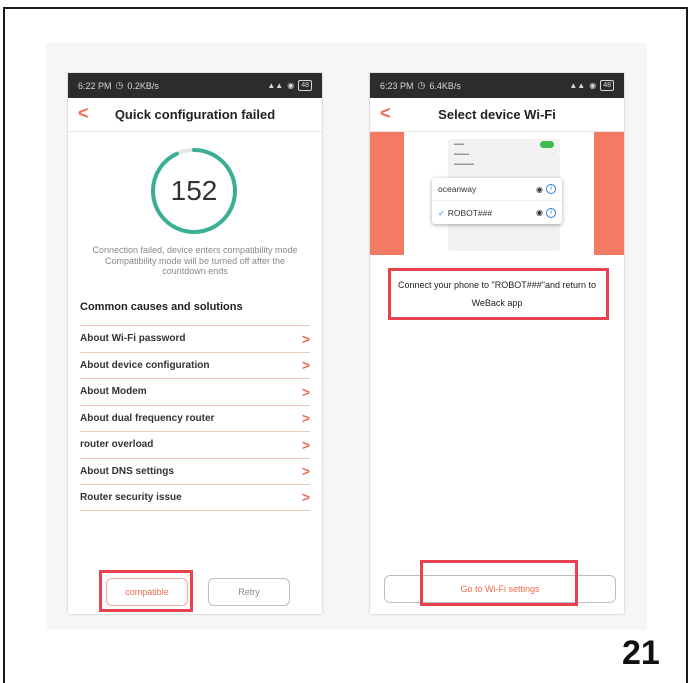 The image size is (693, 683). What do you see at coordinates (95, 85) in the screenshot?
I see `status-time: 6:22 PM` at bounding box center [95, 85].